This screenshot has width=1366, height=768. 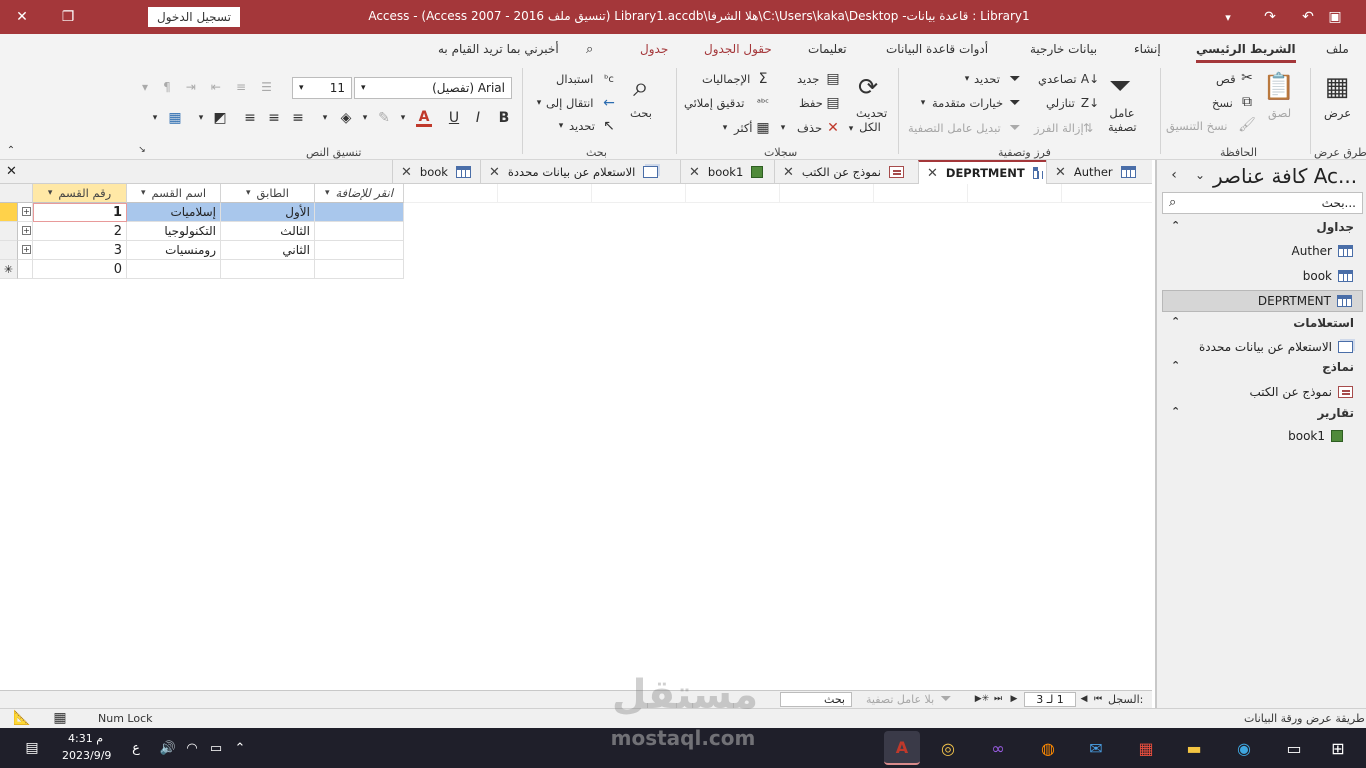 What do you see at coordinates (641, 87) in the screenshot?
I see `find-icon: ⌕` at bounding box center [641, 87].